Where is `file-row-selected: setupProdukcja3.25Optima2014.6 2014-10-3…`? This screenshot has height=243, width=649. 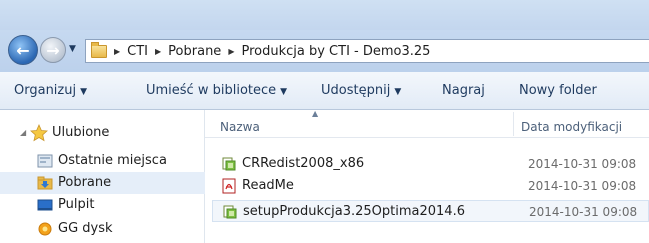 file-row-selected: setupProdukcja3.25Optima2014.6 2014-10-3… is located at coordinates (430, 211).